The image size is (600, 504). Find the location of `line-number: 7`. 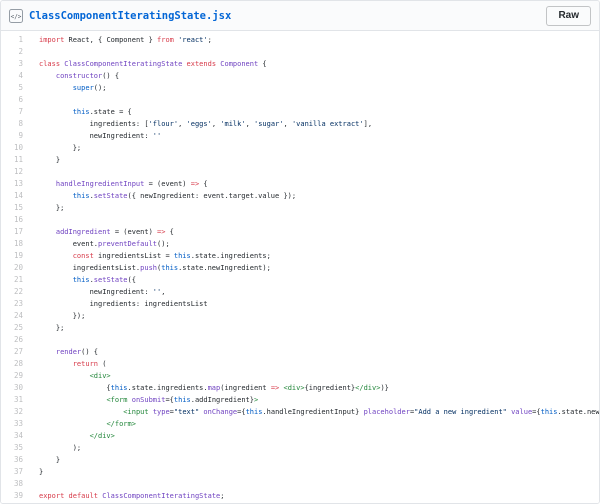

line-number: 7 is located at coordinates (16, 112).